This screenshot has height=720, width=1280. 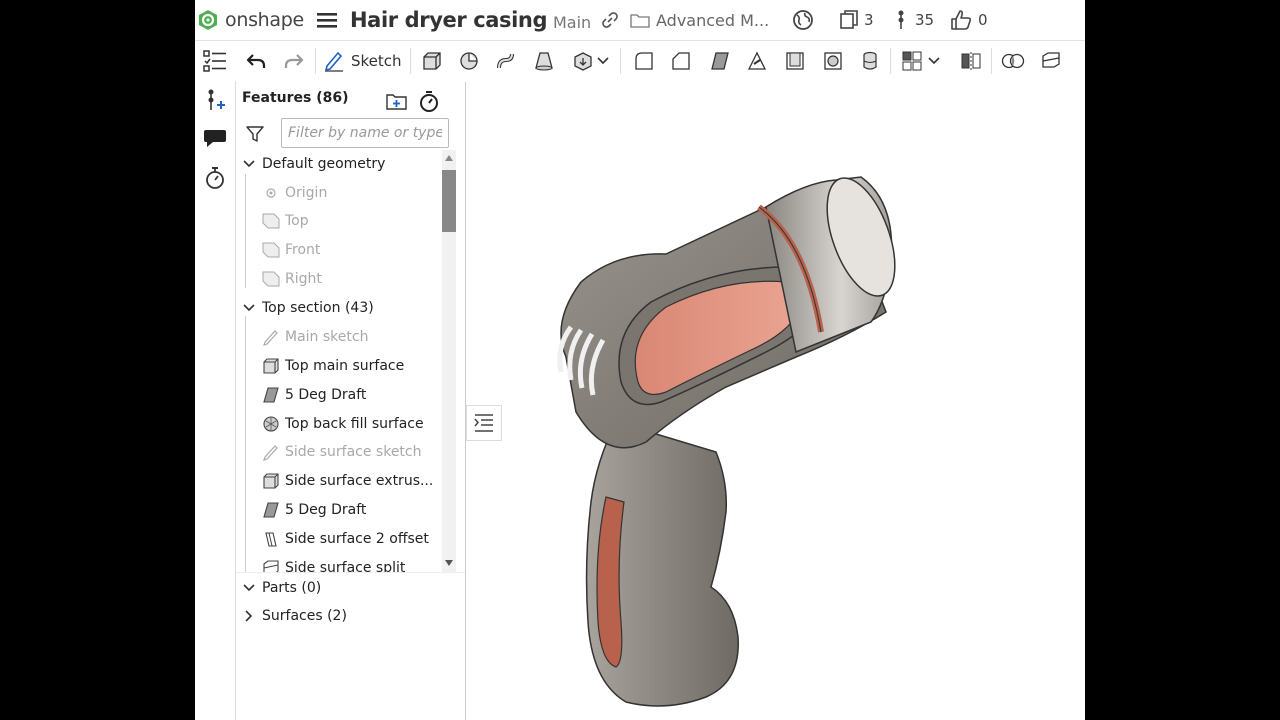 I want to click on feature-list-scrollbar, so click(x=449, y=361).